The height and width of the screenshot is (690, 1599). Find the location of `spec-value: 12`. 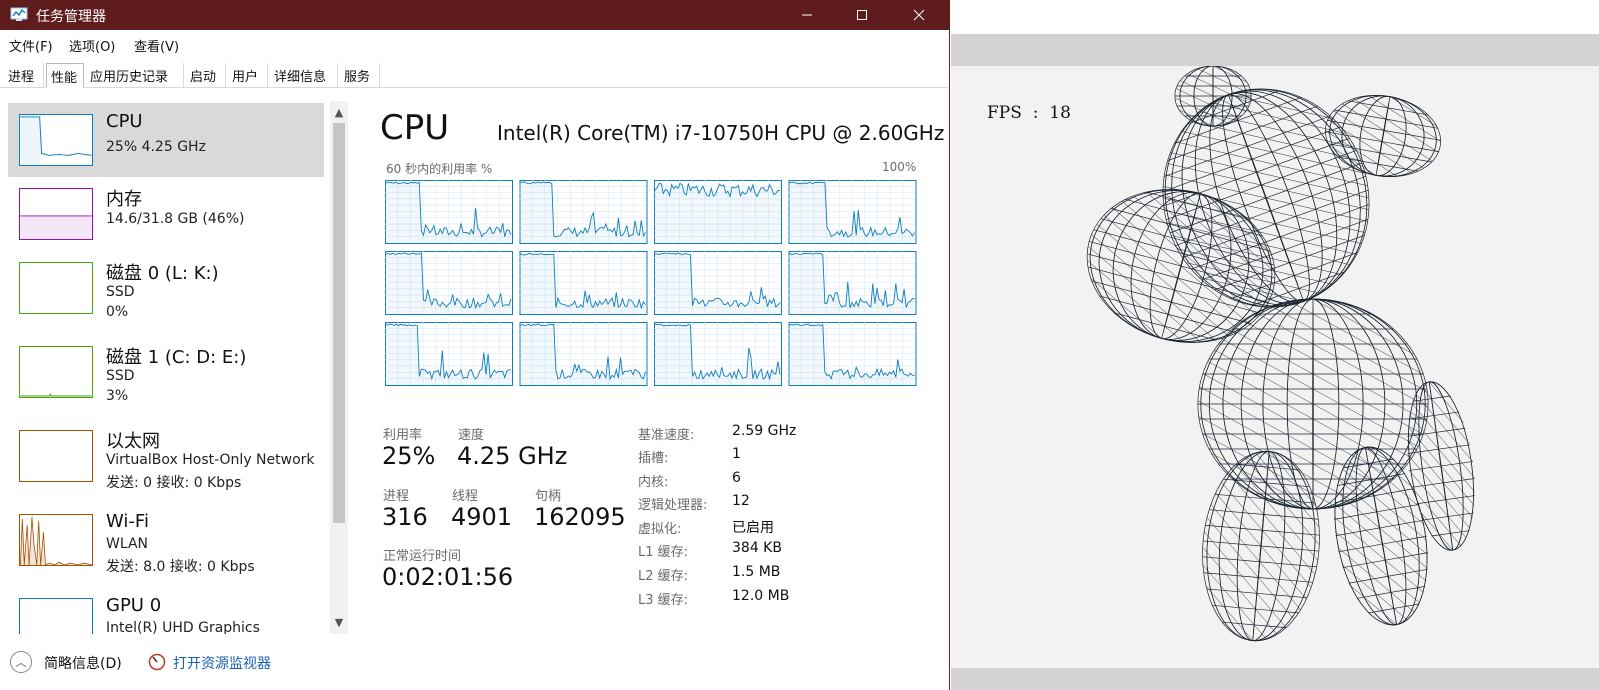

spec-value: 12 is located at coordinates (741, 501).